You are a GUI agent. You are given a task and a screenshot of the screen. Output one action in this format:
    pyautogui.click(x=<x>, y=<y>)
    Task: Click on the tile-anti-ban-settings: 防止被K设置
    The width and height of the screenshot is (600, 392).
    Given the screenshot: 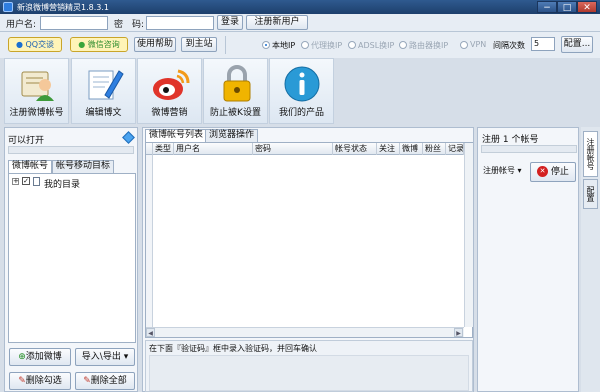 What is the action you would take?
    pyautogui.click(x=235, y=91)
    